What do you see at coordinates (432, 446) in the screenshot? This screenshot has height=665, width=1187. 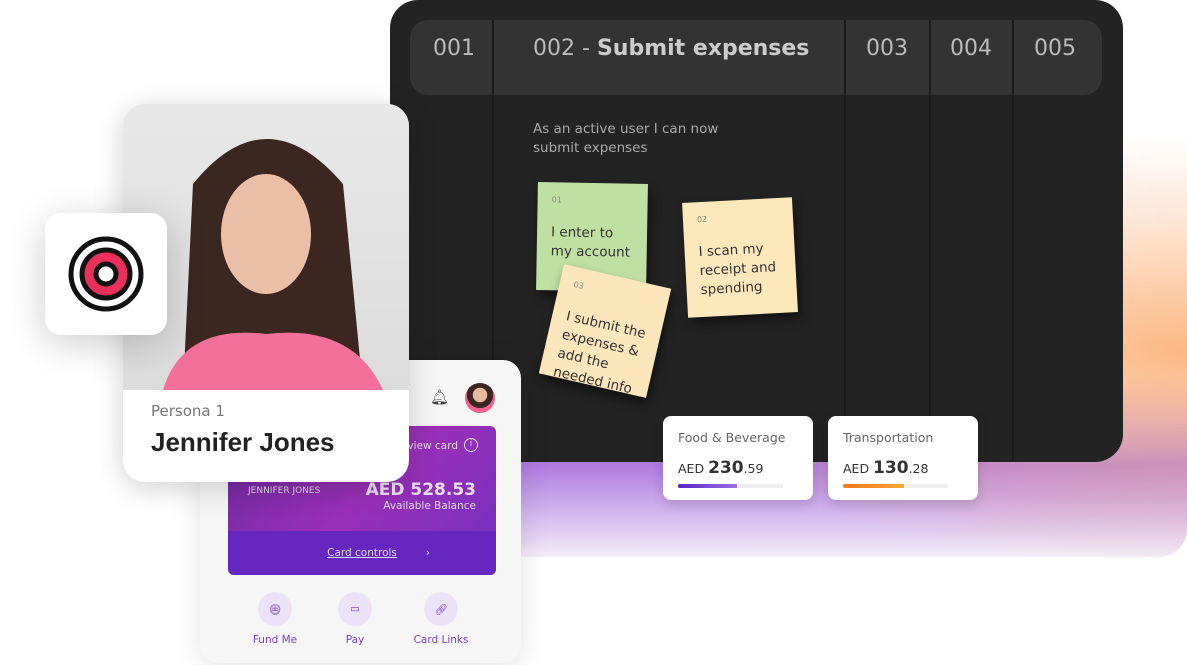 I see `view-card-link: view card` at bounding box center [432, 446].